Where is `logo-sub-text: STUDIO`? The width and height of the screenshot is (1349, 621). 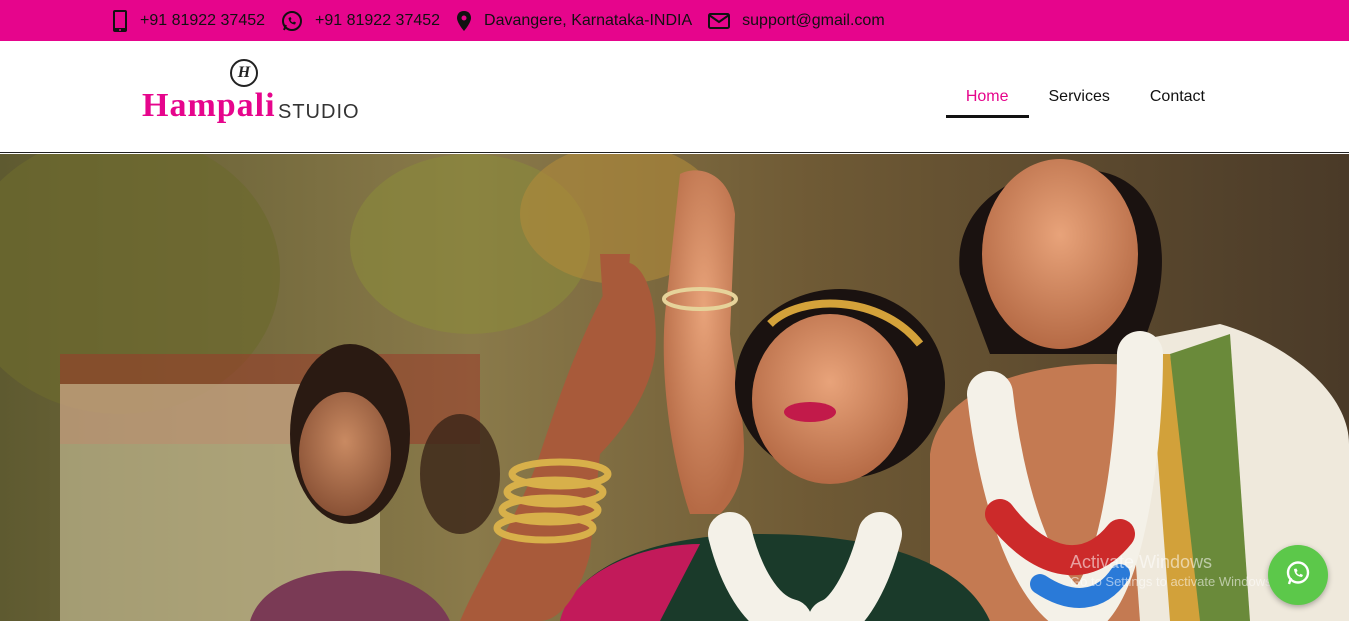
logo-sub-text: STUDIO is located at coordinates (319, 112).